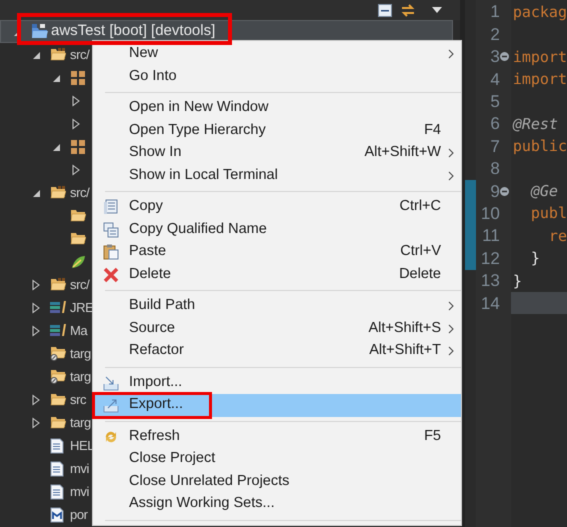 The height and width of the screenshot is (527, 567). I want to click on menu-item: Refresh F5, so click(277, 437).